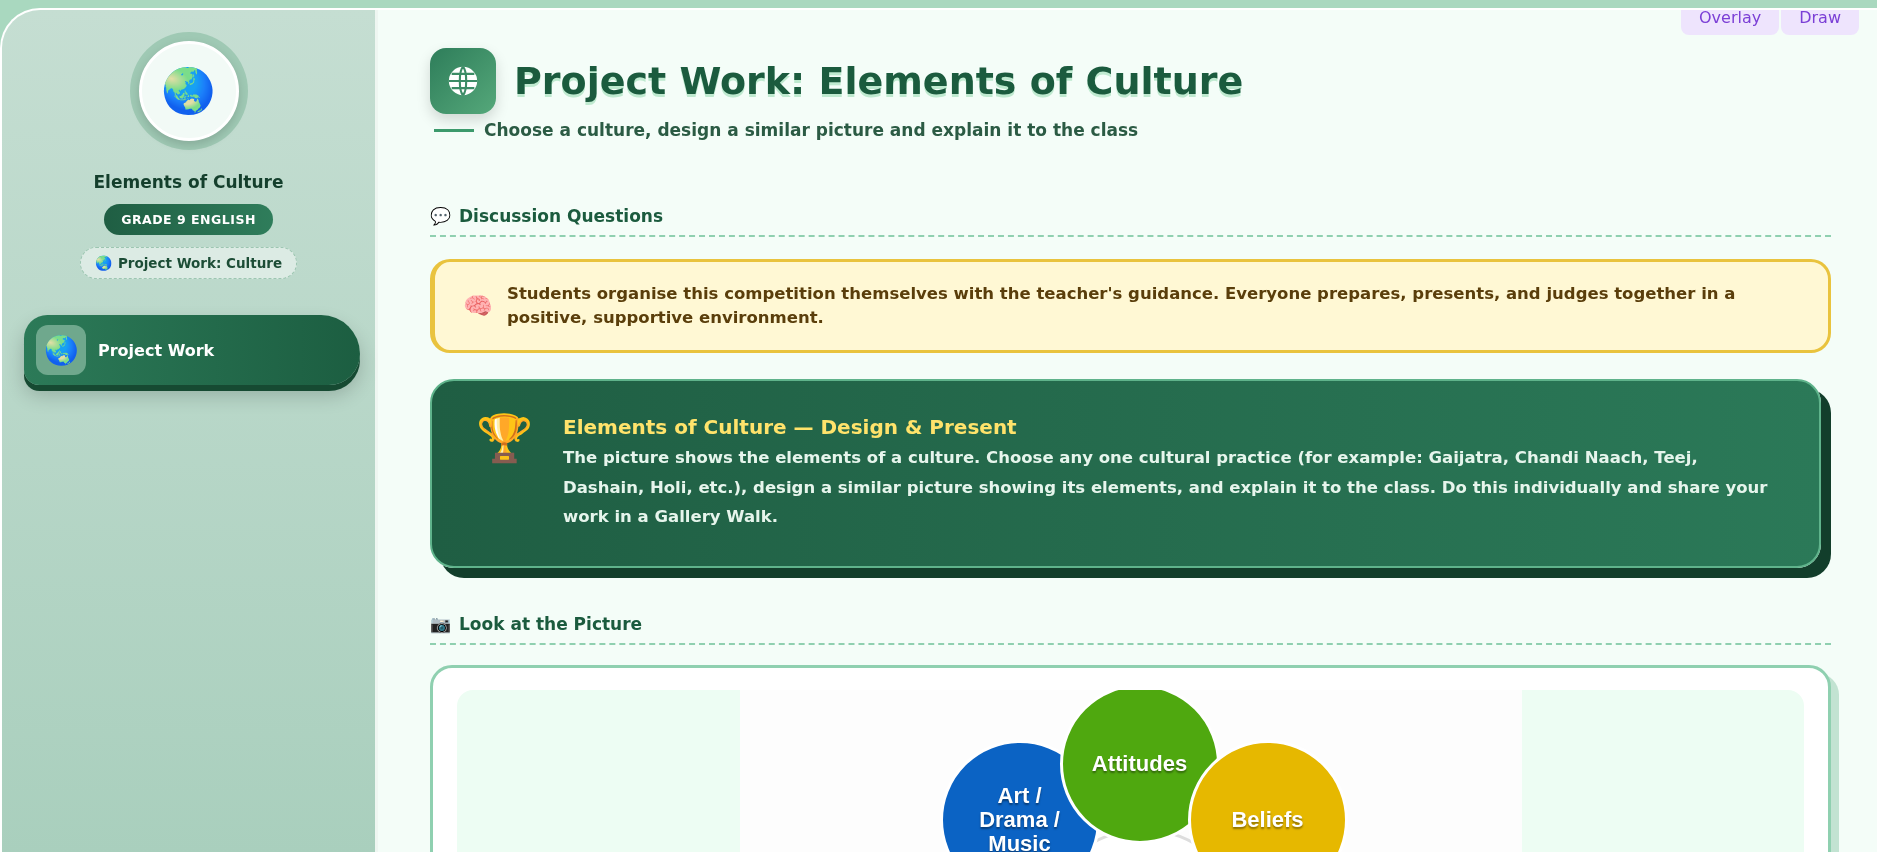  Describe the element at coordinates (156, 350) in the screenshot. I see `nav-label: Project Work` at that location.